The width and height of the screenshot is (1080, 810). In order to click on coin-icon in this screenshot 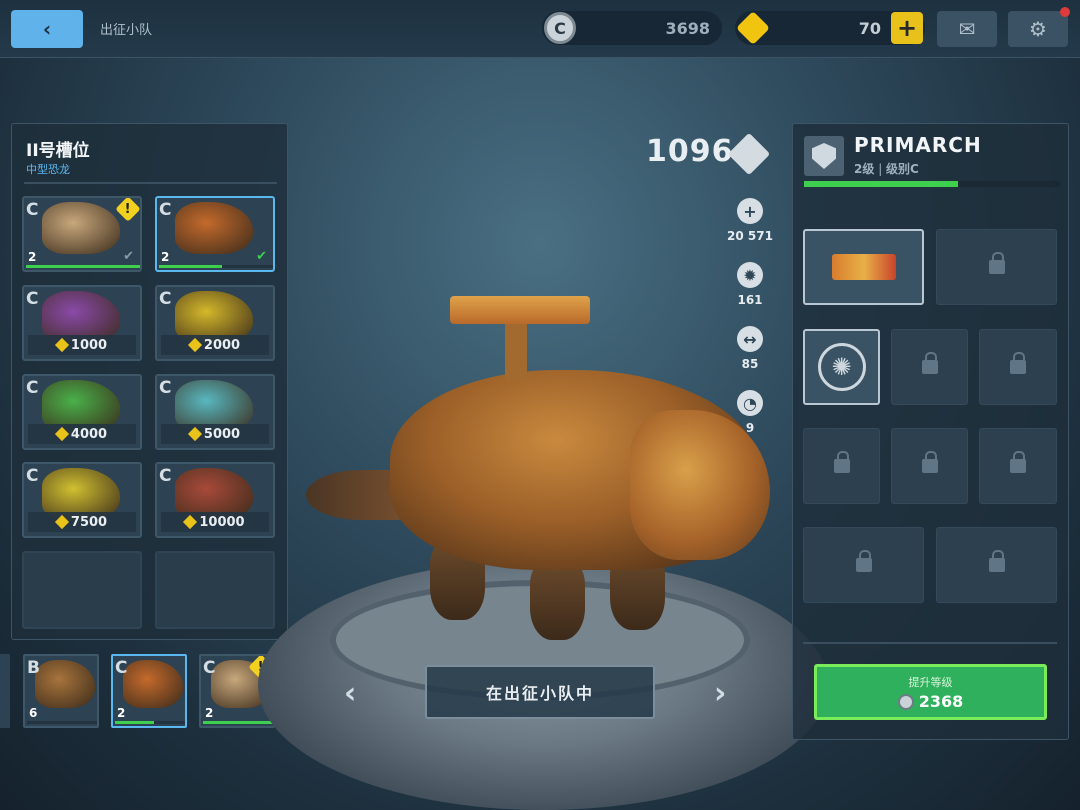, I will do `click(905, 701)`.